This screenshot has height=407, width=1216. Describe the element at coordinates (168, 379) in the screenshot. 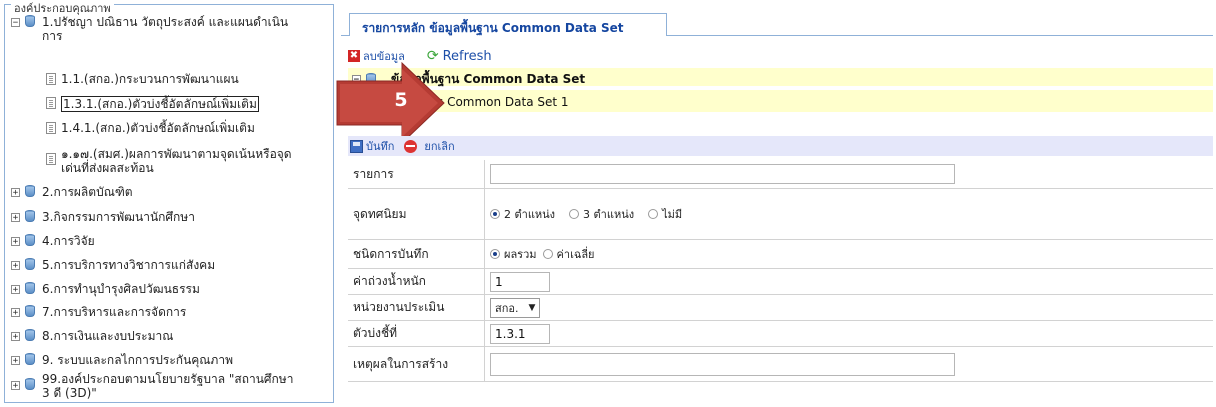

I see `tree-item-label: 99.องค์ประกอบตามนโยบายรัฐบาล "สถานศึกษา` at that location.